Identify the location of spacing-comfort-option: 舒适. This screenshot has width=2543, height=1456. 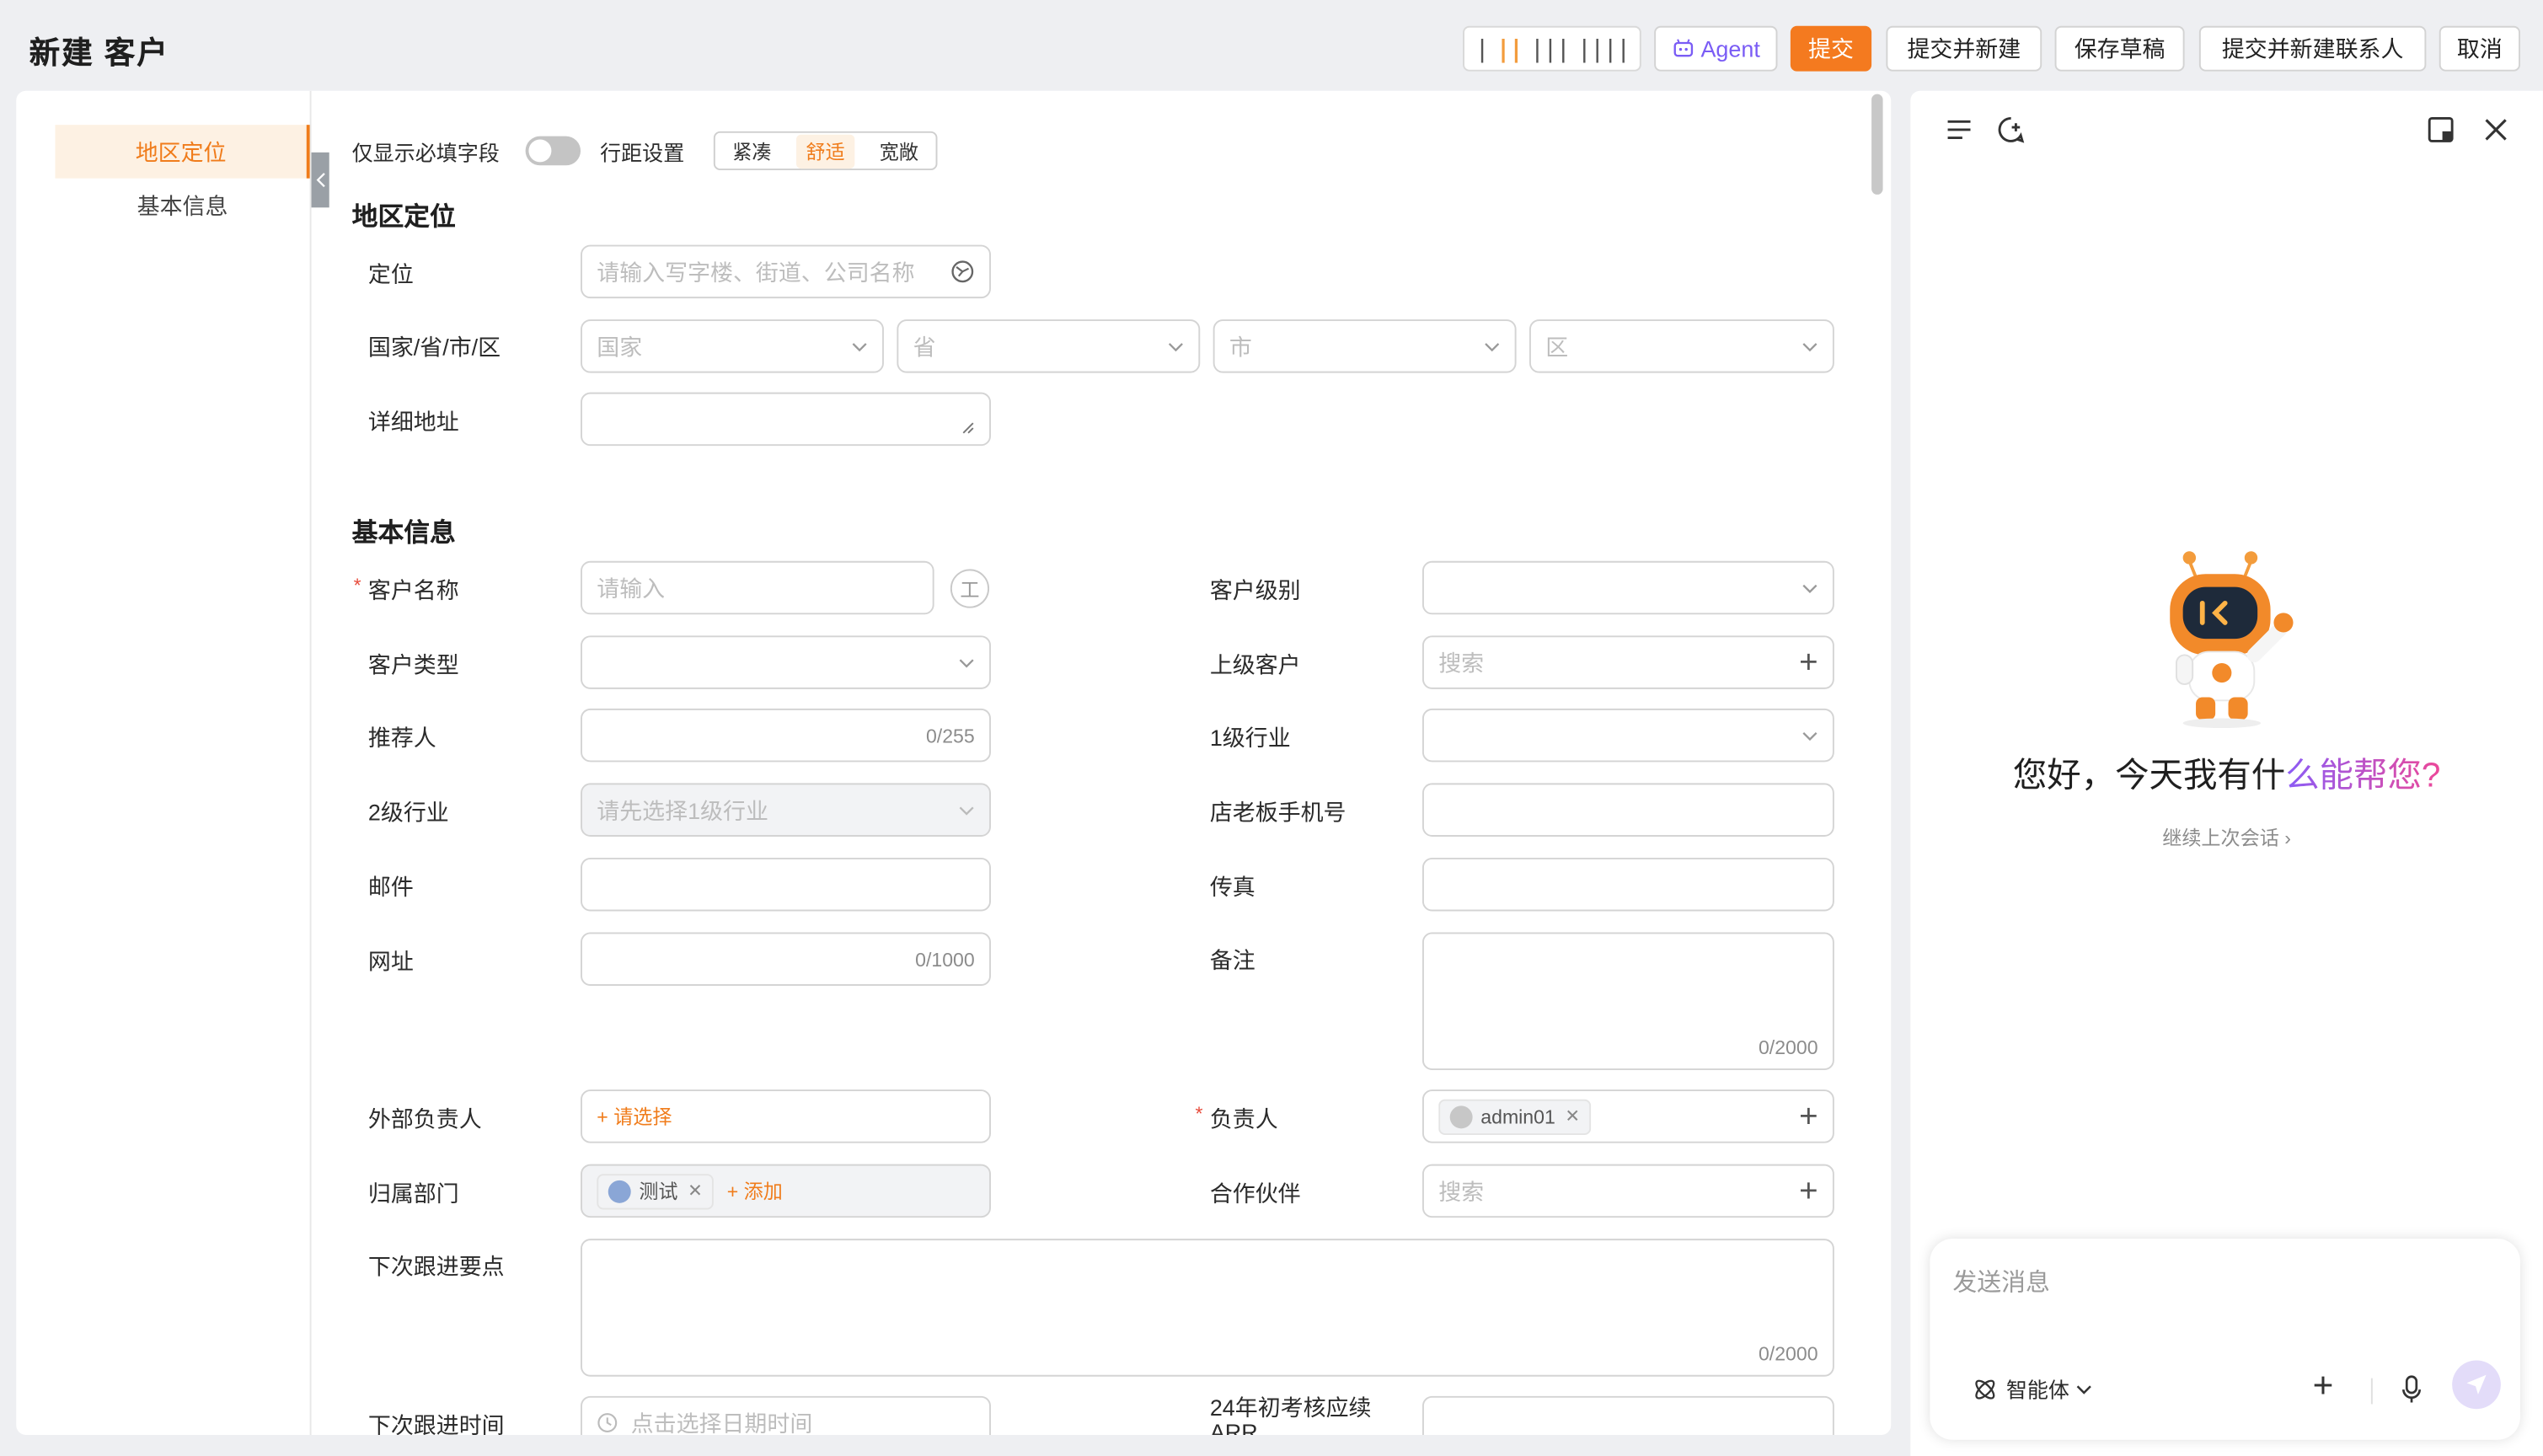
(825, 151).